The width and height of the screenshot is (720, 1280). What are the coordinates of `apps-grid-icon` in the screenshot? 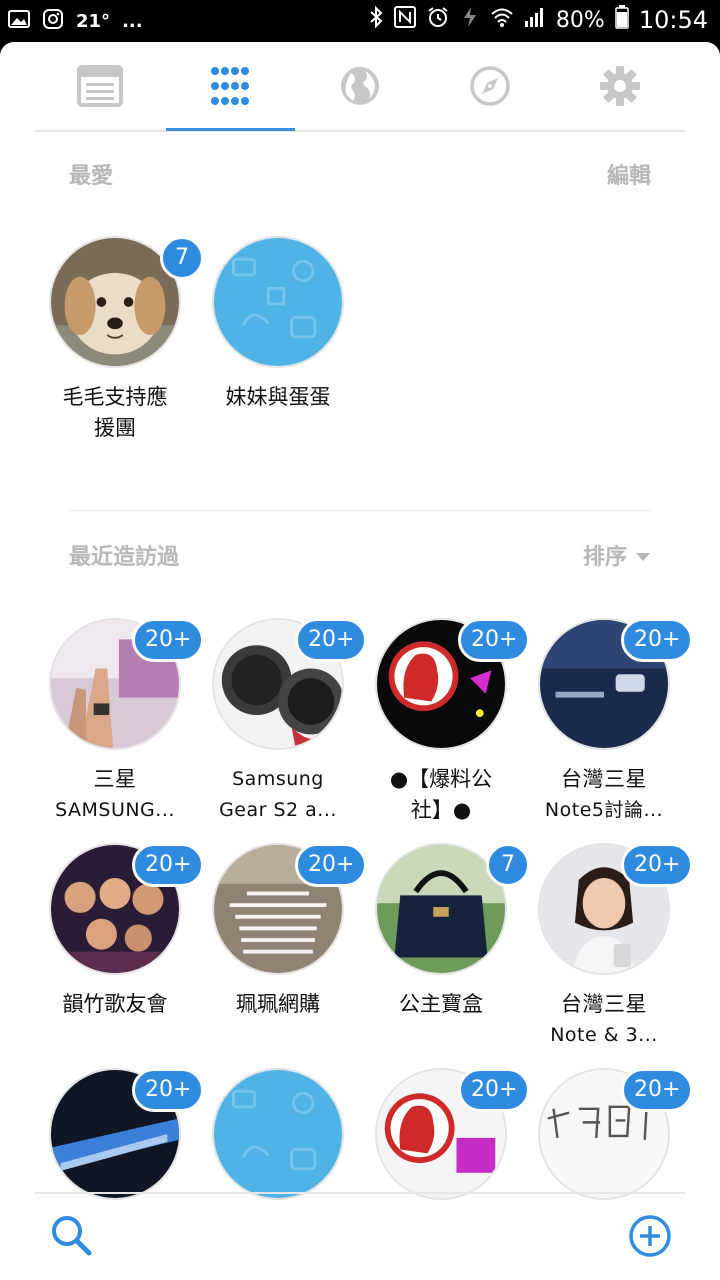 It's located at (230, 88).